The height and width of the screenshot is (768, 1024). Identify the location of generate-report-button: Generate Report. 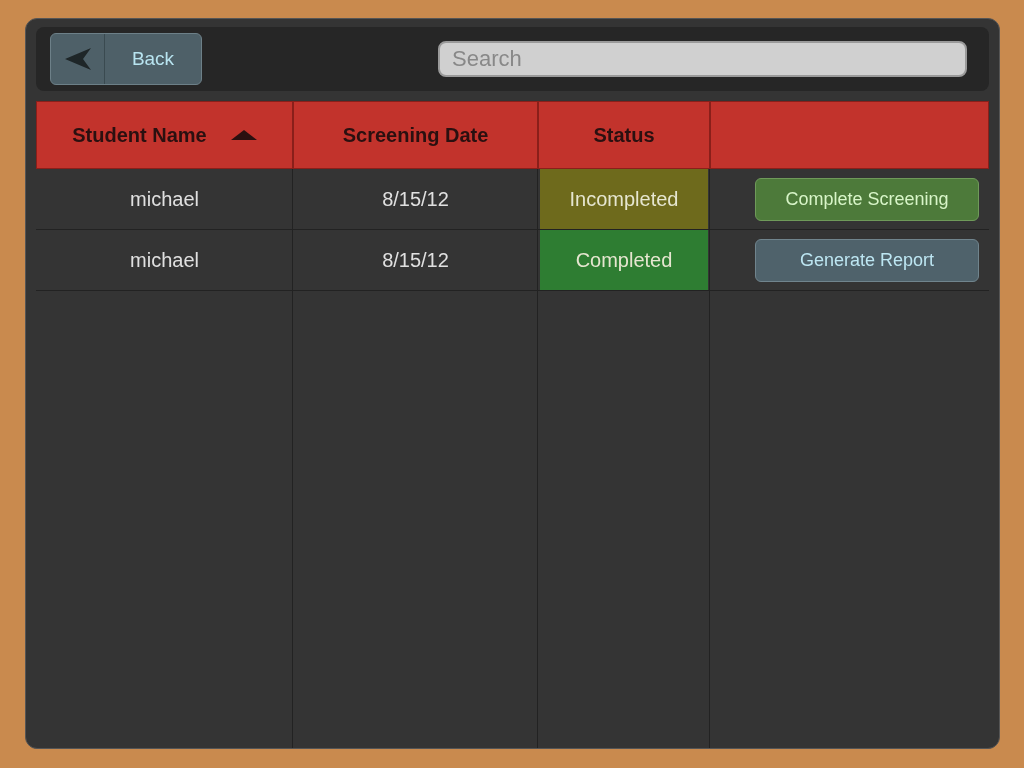
(867, 260).